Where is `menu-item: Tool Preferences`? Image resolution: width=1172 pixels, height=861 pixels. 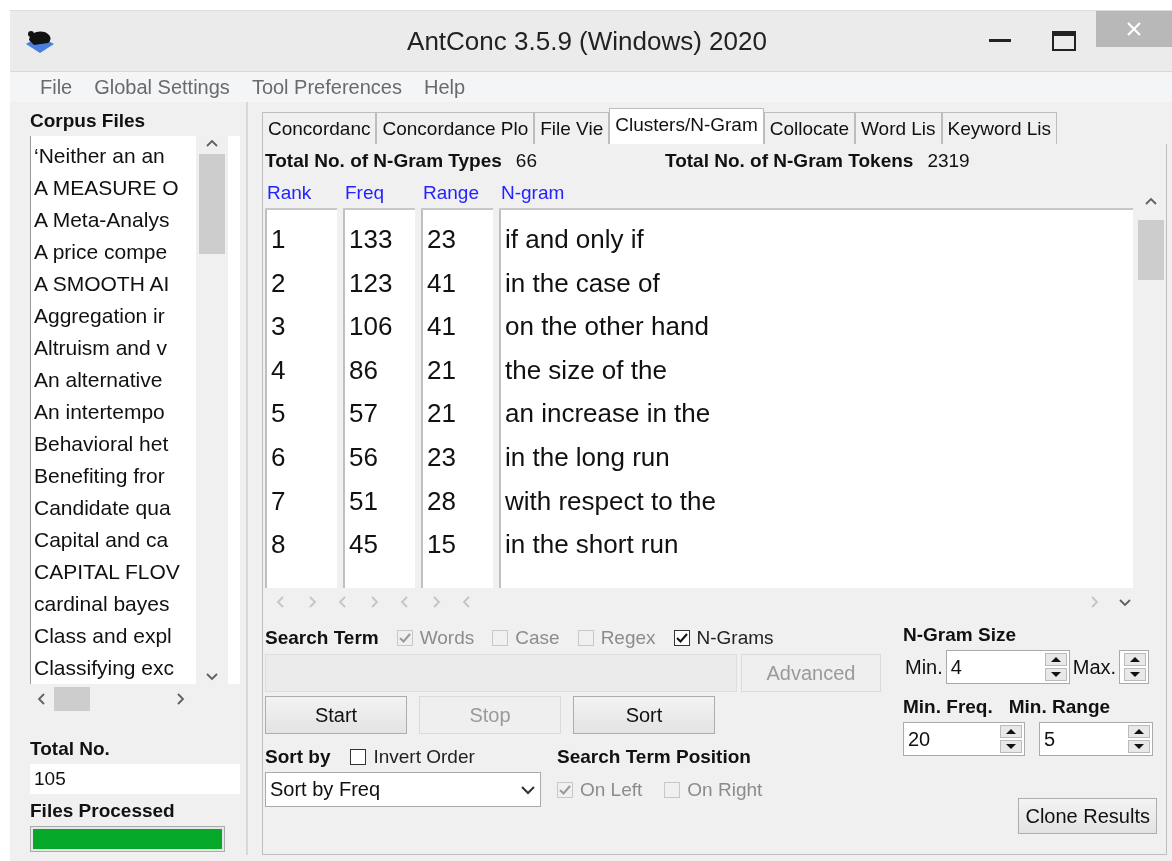
menu-item: Tool Preferences is located at coordinates (326, 87).